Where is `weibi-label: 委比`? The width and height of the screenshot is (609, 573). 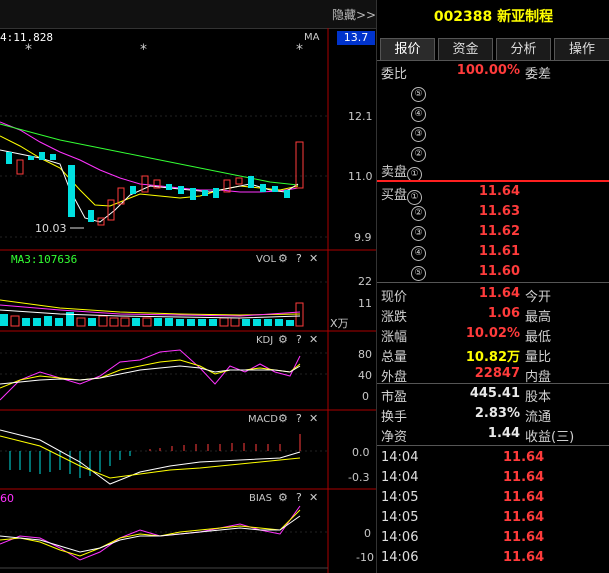 weibi-label: 委比 is located at coordinates (394, 74).